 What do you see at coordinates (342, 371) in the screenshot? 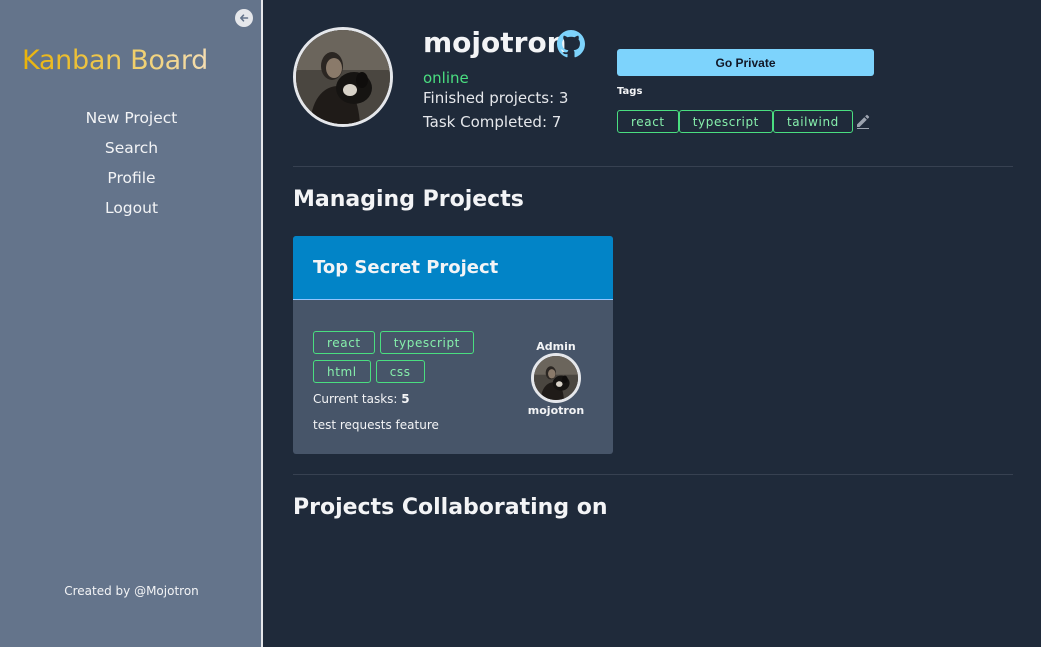
I see `project-tag: html` at bounding box center [342, 371].